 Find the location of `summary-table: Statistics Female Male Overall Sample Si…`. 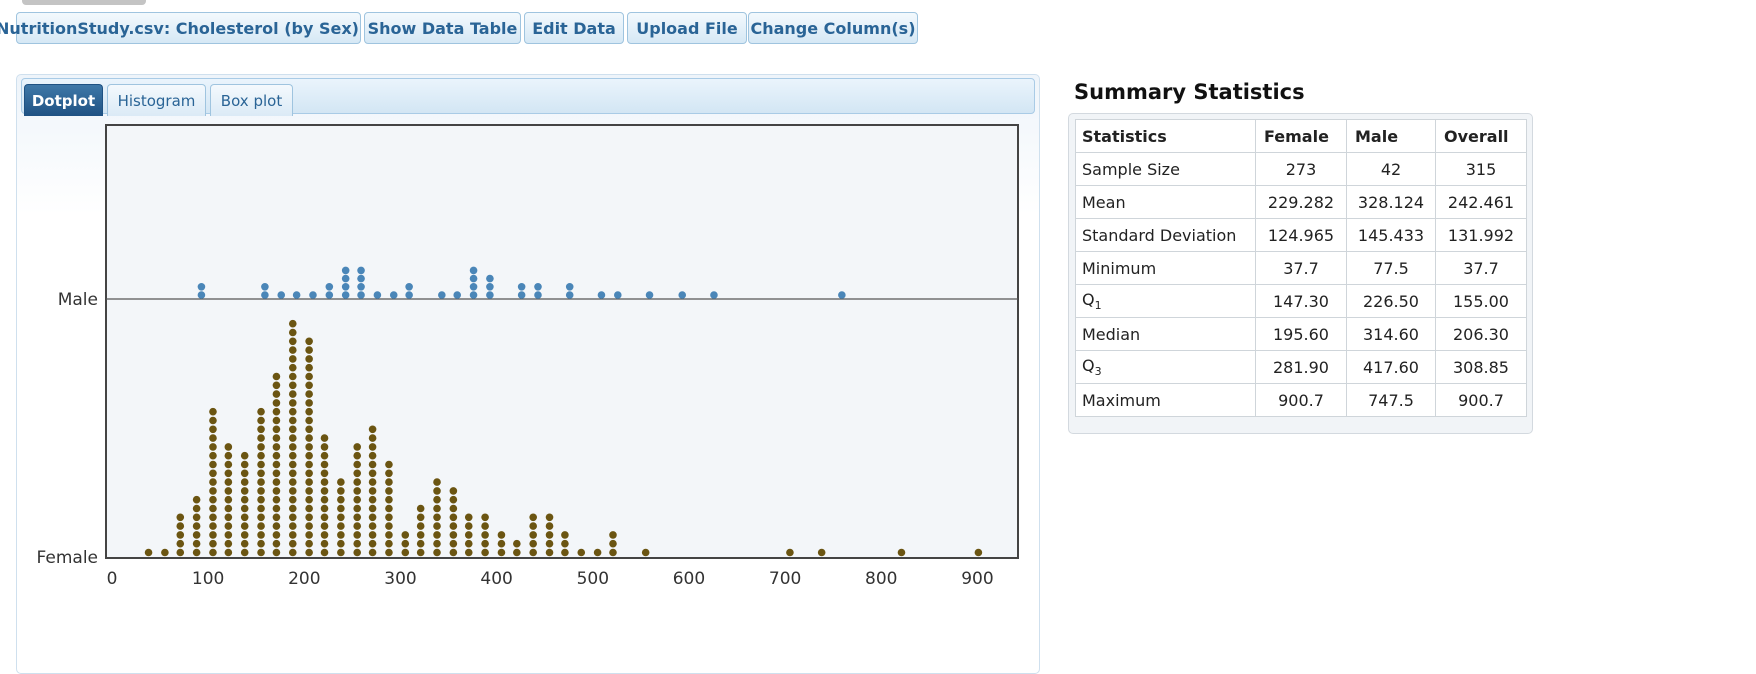

summary-table: Statistics Female Male Overall Sample Si… is located at coordinates (1301, 268).